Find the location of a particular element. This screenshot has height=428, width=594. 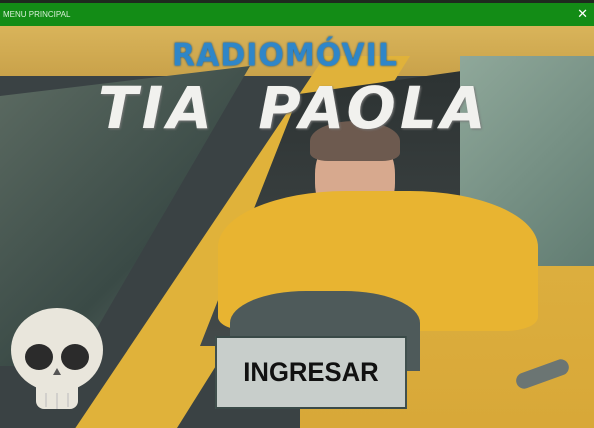

brand-subtitle: RADIOMÓVIL is located at coordinates (285, 55).